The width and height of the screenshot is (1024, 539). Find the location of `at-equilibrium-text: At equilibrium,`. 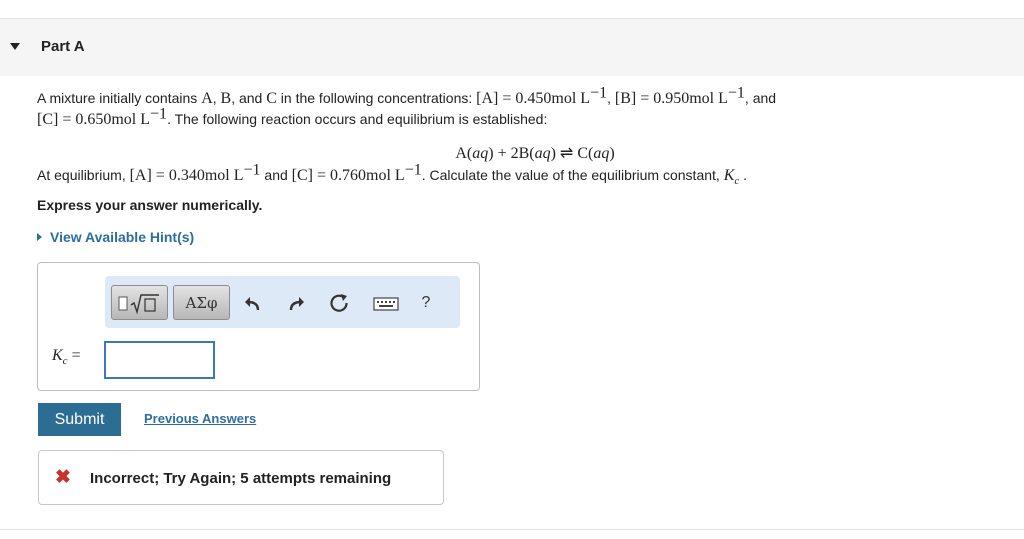

at-equilibrium-text: At equilibrium, is located at coordinates (81, 175).